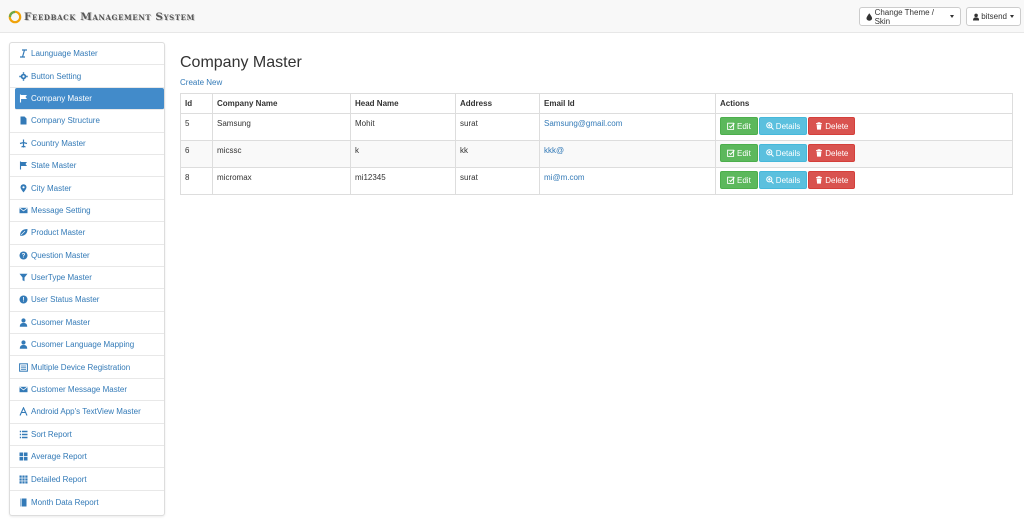 Image resolution: width=1024 pixels, height=519 pixels. I want to click on sidebar-item-label: Cusomer Master, so click(61, 322).